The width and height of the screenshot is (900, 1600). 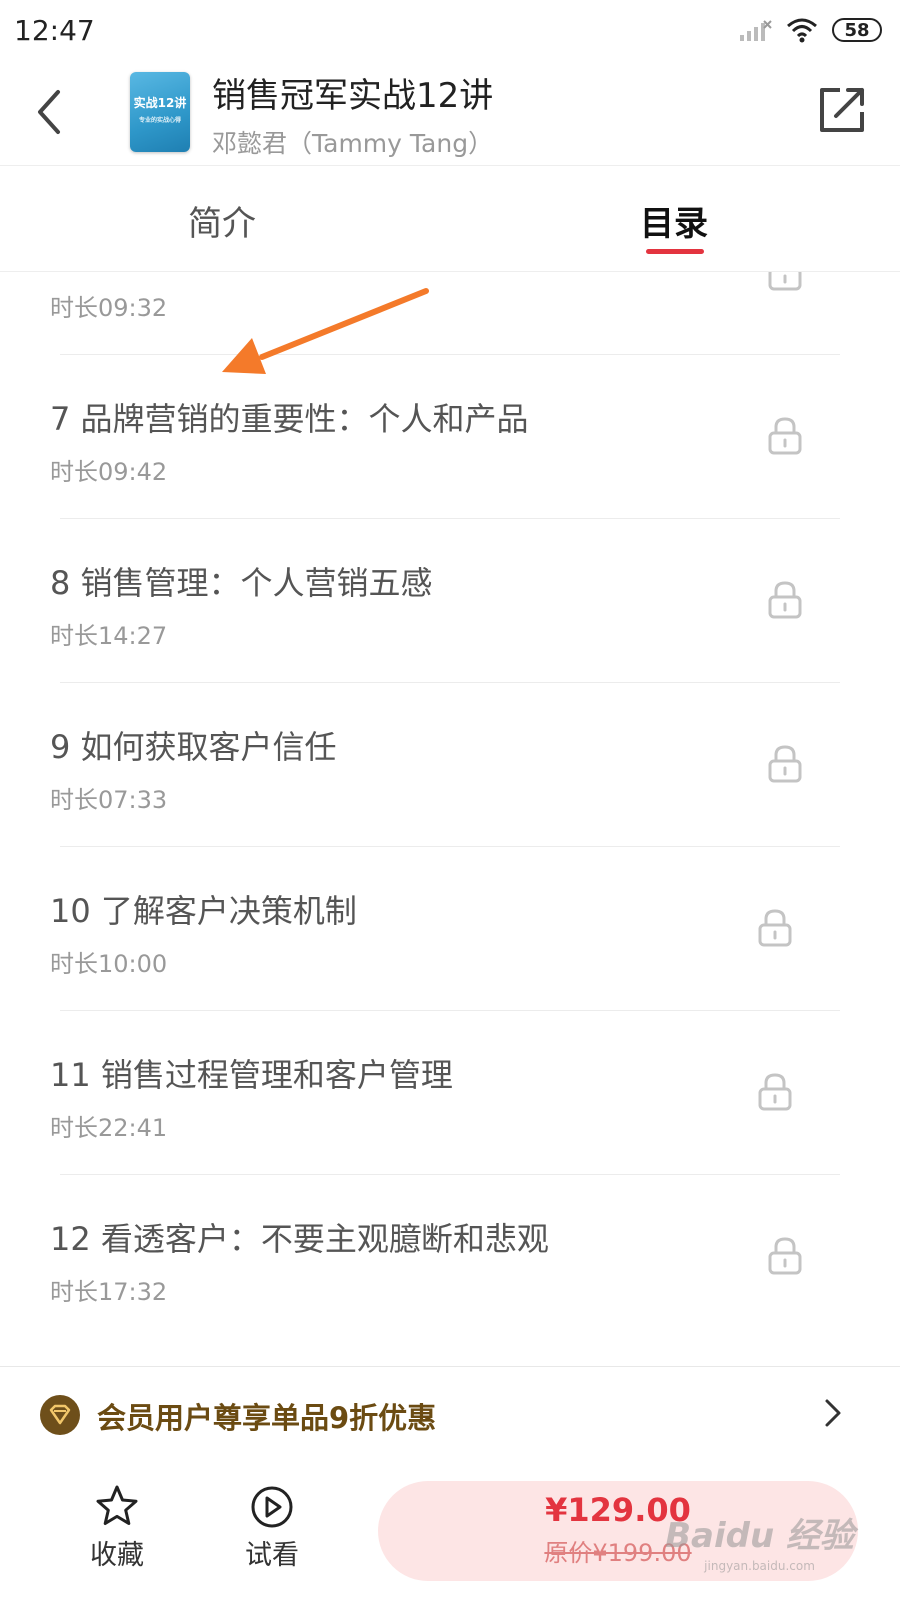 I want to click on signal-icon, so click(x=756, y=30).